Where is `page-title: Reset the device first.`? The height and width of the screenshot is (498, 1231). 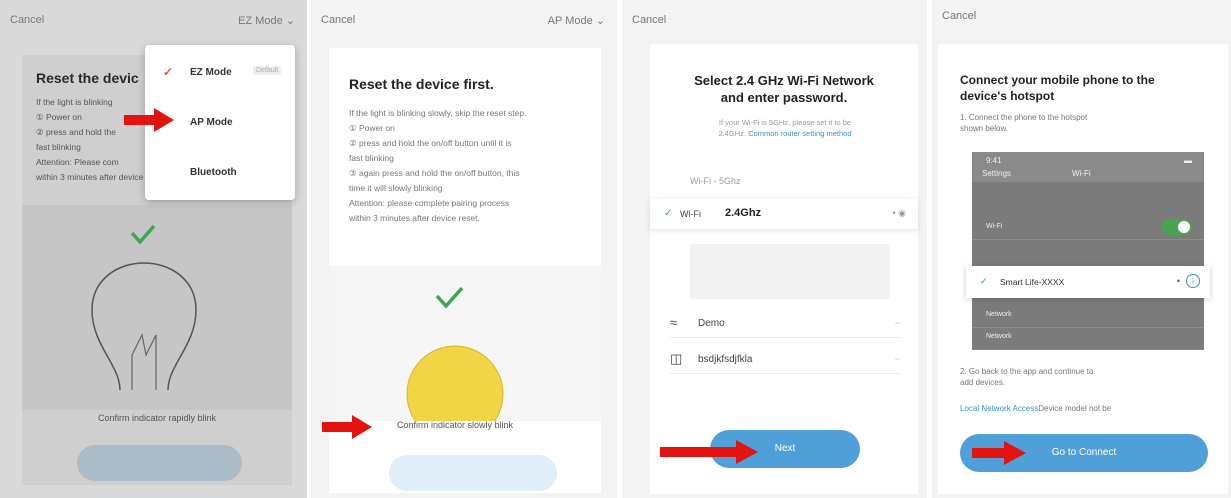
page-title: Reset the device first. is located at coordinates (421, 84).